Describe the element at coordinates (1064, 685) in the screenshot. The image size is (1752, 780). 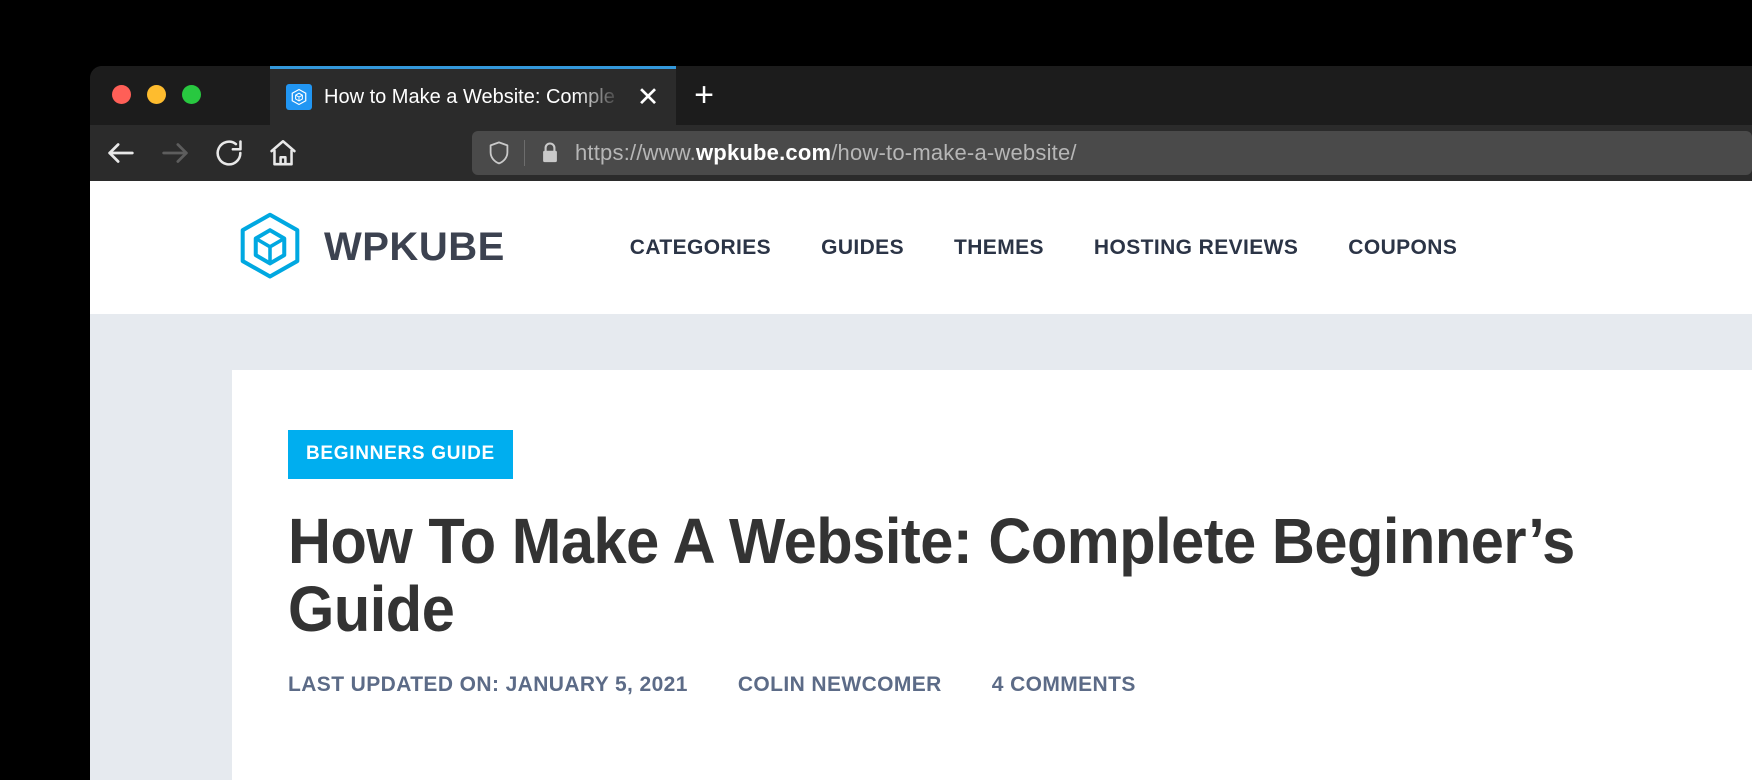
I see `meta-comments: 4 COMMENTS` at that location.